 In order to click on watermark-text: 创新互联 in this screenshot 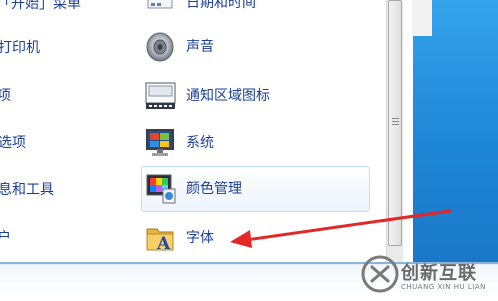, I will do `click(439, 273)`.